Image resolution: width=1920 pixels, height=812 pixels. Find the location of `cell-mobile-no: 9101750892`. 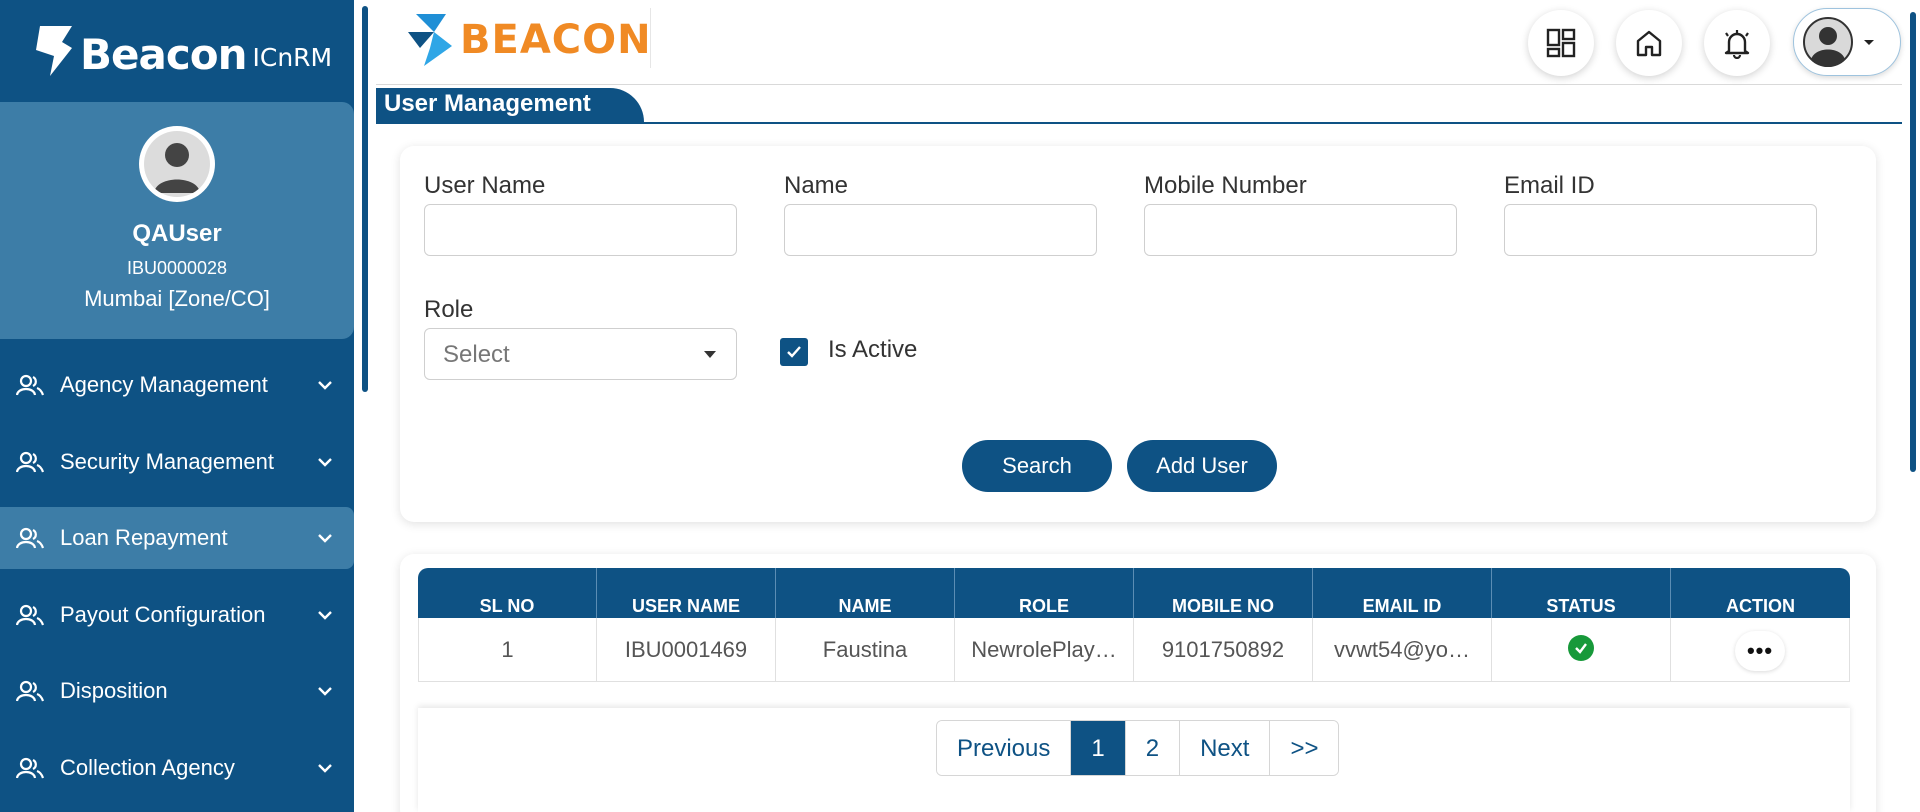

cell-mobile-no: 9101750892 is located at coordinates (1223, 649).